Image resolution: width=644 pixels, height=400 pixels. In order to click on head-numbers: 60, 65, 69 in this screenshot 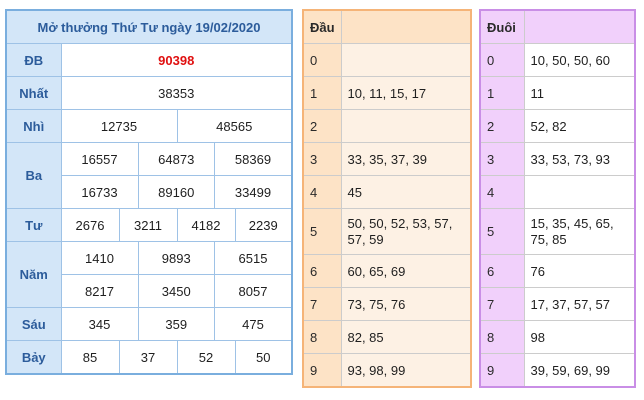, I will do `click(406, 271)`.